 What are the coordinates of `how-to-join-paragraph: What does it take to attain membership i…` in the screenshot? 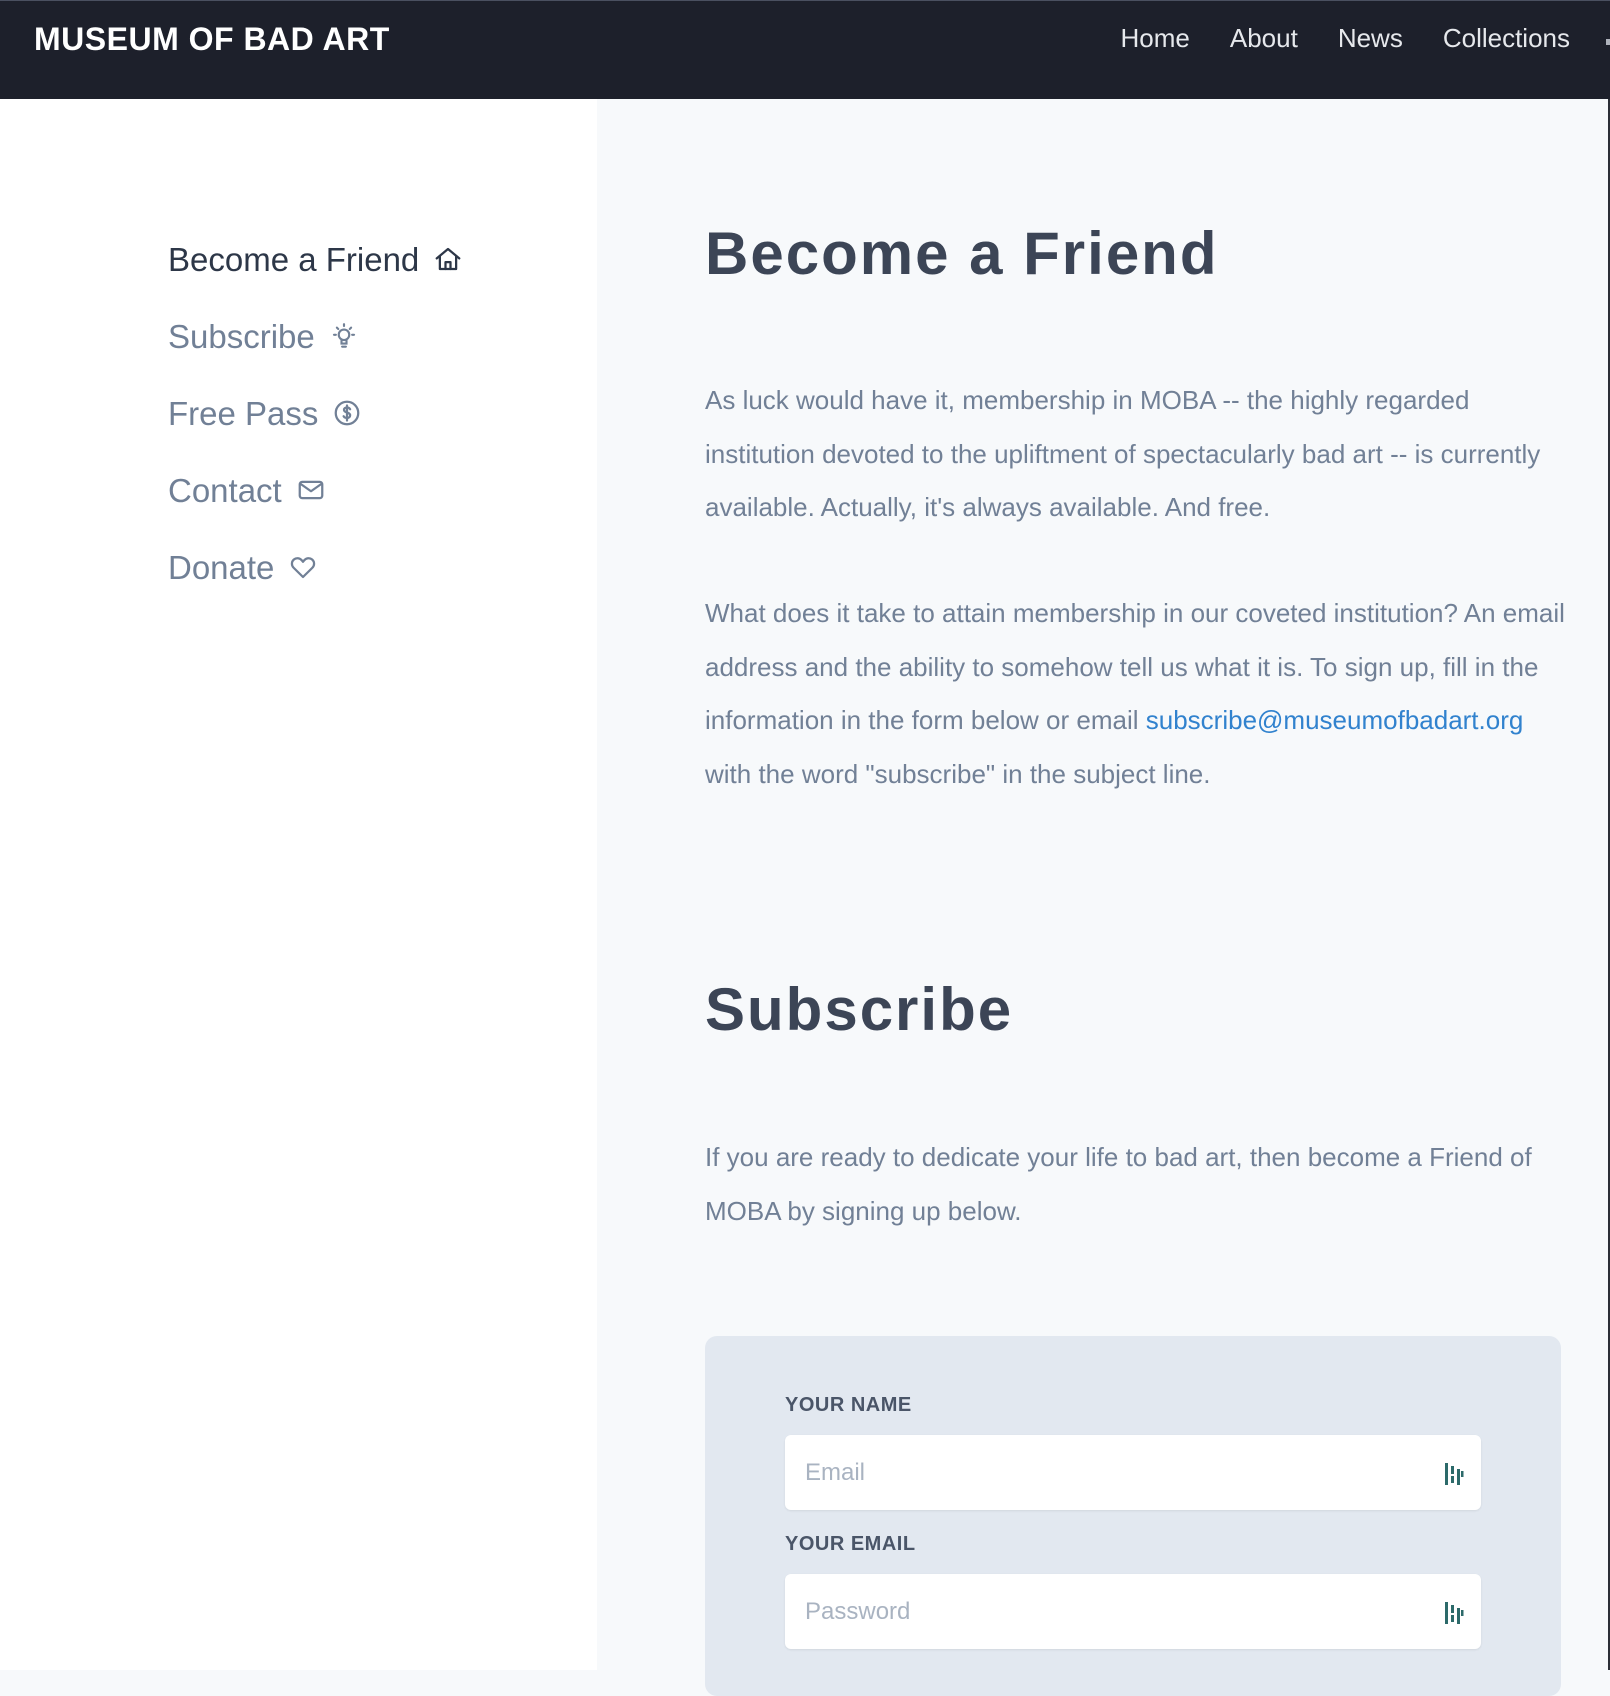 It's located at (1135, 694).